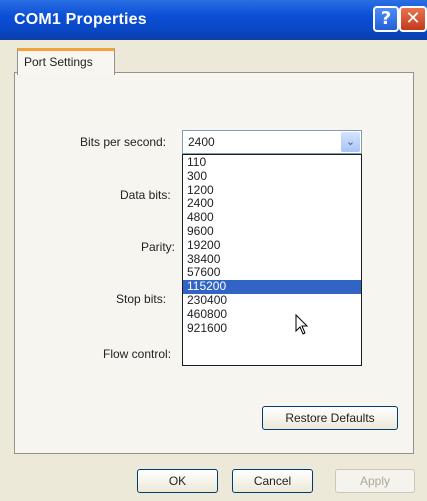  What do you see at coordinates (272, 245) in the screenshot?
I see `dropdown-option: 19200` at bounding box center [272, 245].